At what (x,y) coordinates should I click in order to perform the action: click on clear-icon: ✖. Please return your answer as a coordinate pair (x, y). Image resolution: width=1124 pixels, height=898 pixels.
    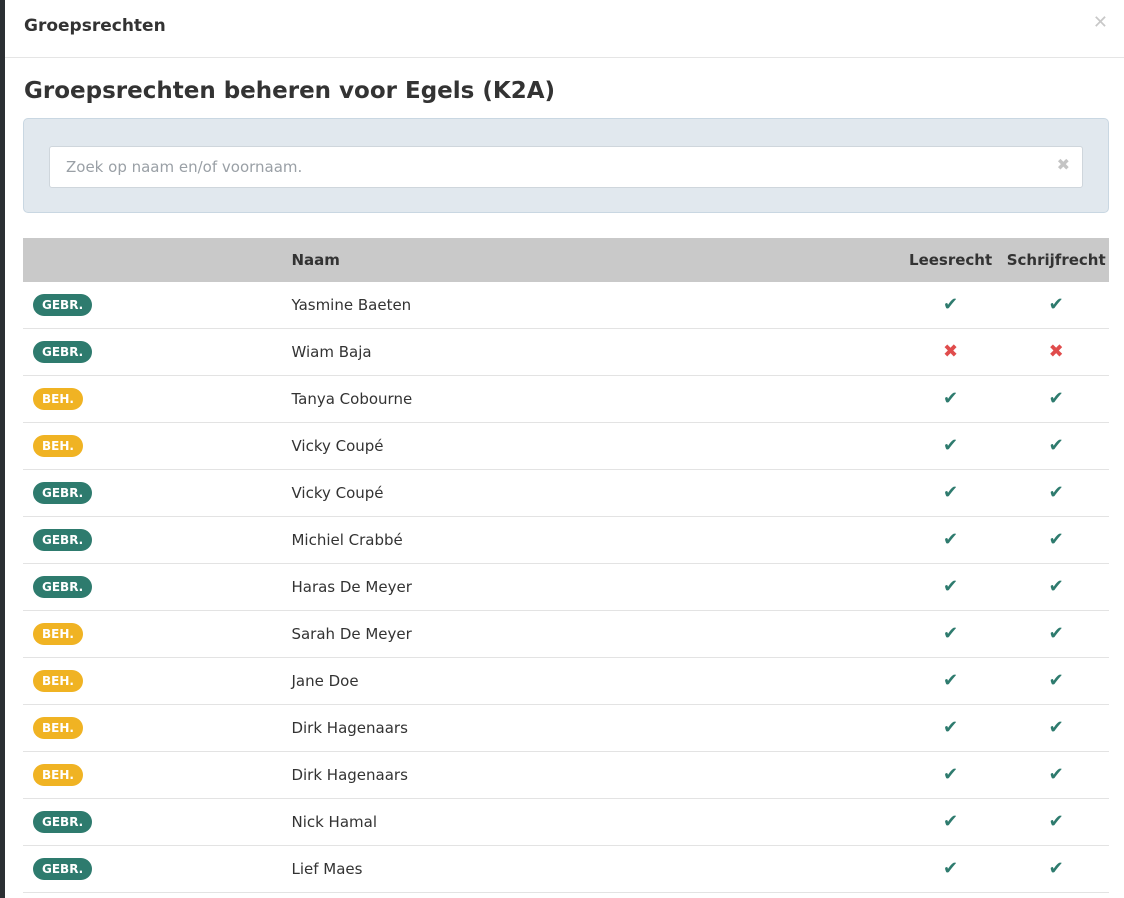
    Looking at the image, I should click on (1063, 165).